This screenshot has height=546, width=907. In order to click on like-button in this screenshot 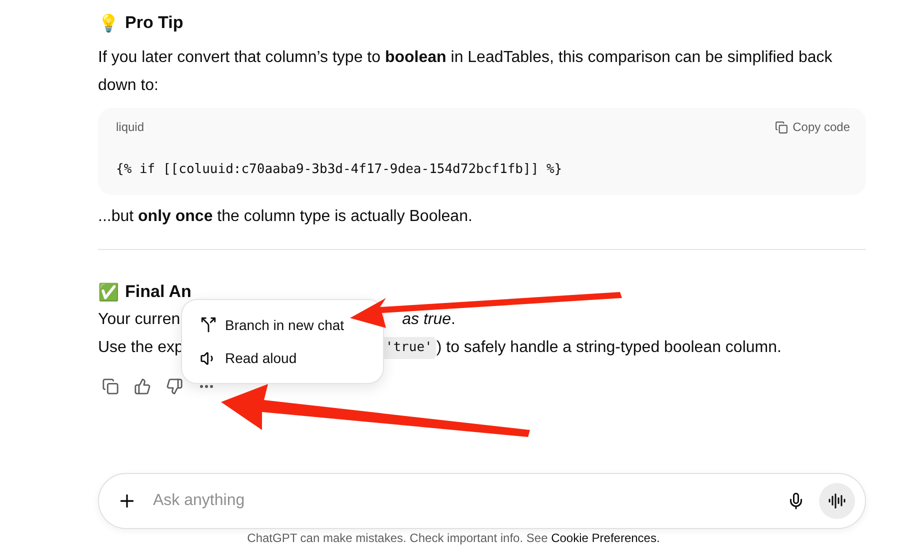, I will do `click(142, 386)`.